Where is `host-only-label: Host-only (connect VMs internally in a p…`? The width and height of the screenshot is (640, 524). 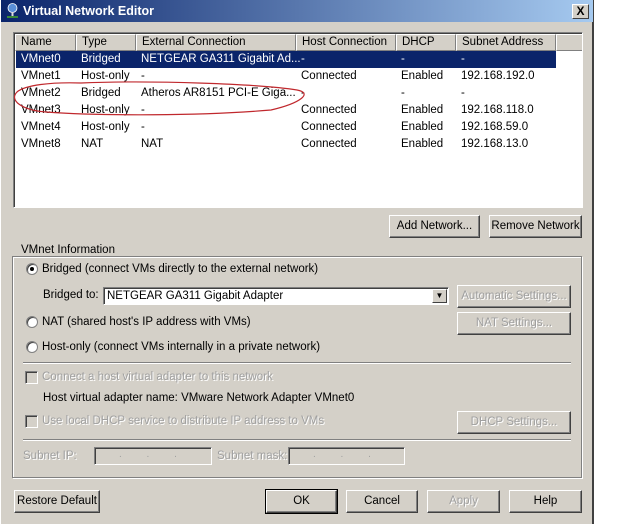 host-only-label: Host-only (connect VMs internally in a p… is located at coordinates (181, 347).